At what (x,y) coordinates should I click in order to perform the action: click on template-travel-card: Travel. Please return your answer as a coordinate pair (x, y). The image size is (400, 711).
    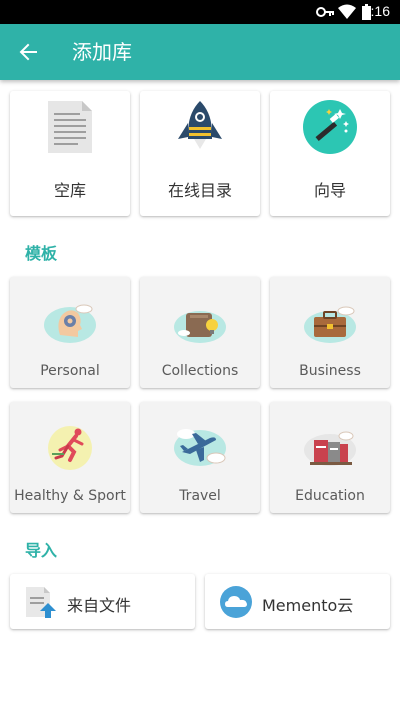
    Looking at the image, I should click on (200, 457).